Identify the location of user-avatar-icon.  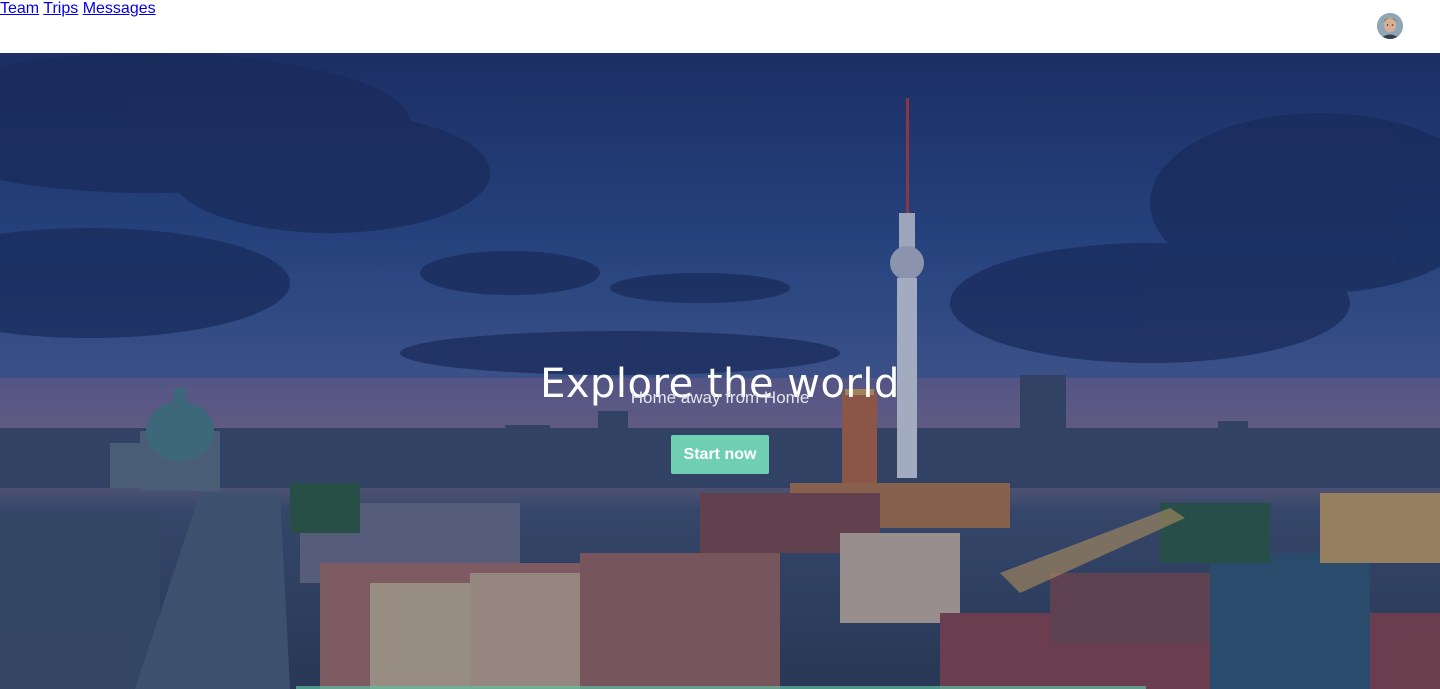
(1390, 26).